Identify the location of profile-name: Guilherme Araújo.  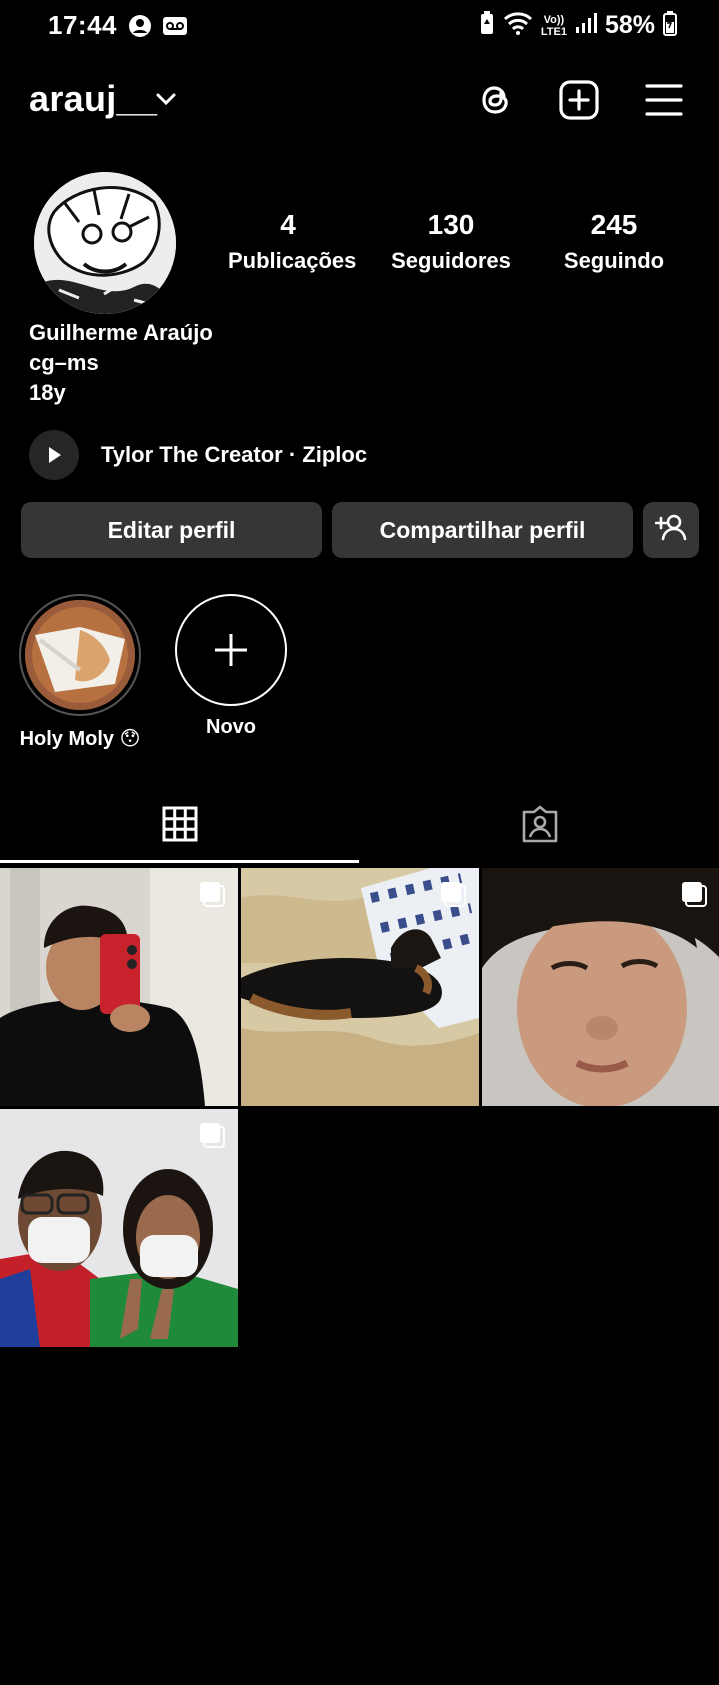
(121, 332).